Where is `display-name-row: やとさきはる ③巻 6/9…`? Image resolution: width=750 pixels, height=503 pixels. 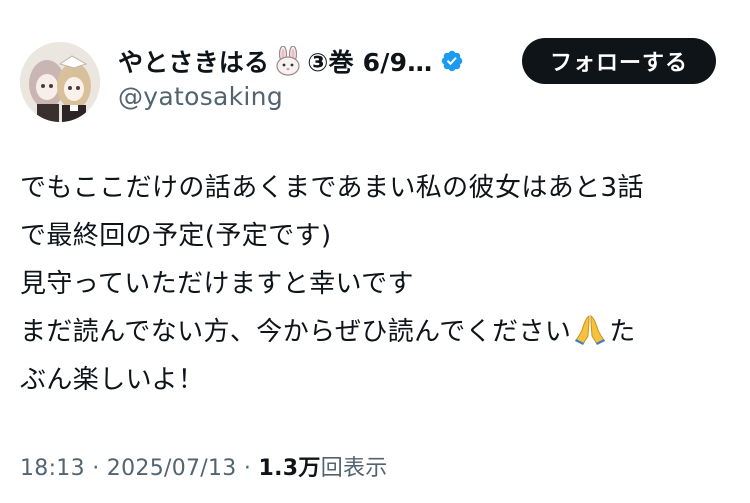 display-name-row: やとさきはる ③巻 6/9… is located at coordinates (313, 61).